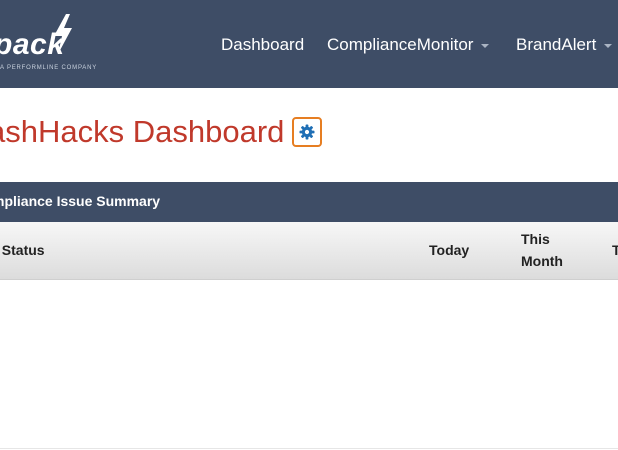 The width and height of the screenshot is (618, 450). I want to click on nav-compliancemonitor: ComplianceMonitor, so click(408, 45).